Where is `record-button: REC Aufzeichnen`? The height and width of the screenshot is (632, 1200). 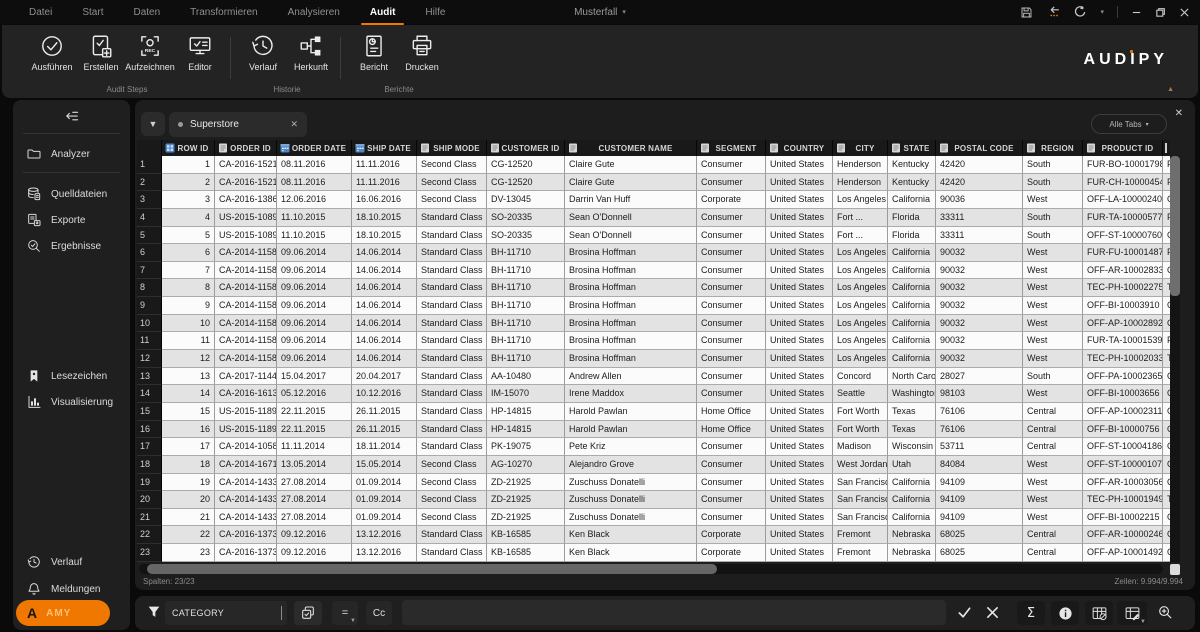
record-button: REC Aufzeichnen is located at coordinates (150, 57).